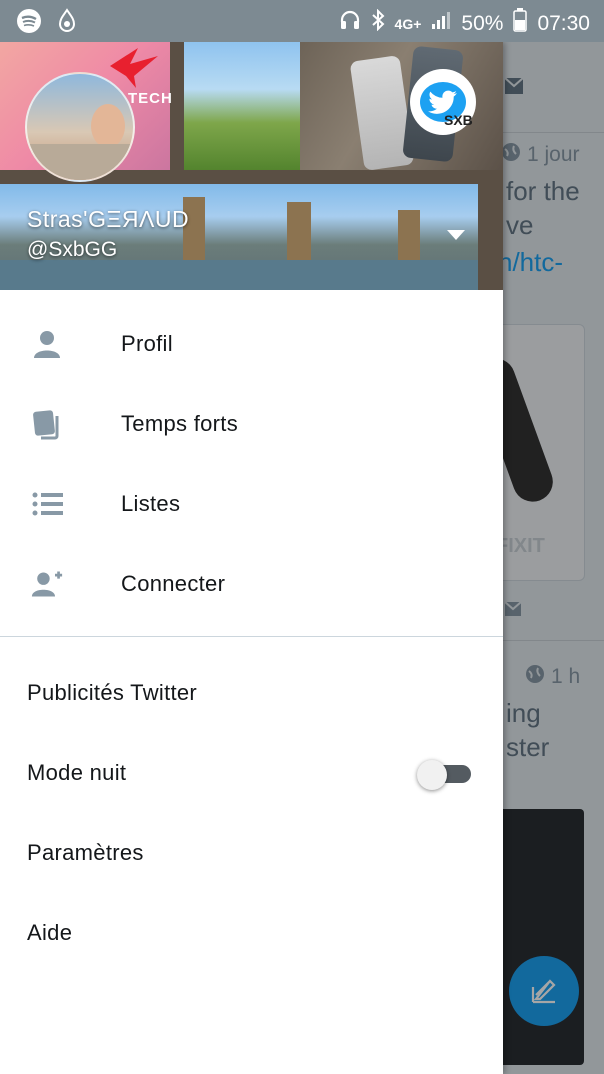 The height and width of the screenshot is (1074, 604). Describe the element at coordinates (251, 344) in the screenshot. I see `menu-item-profil: Profil` at that location.